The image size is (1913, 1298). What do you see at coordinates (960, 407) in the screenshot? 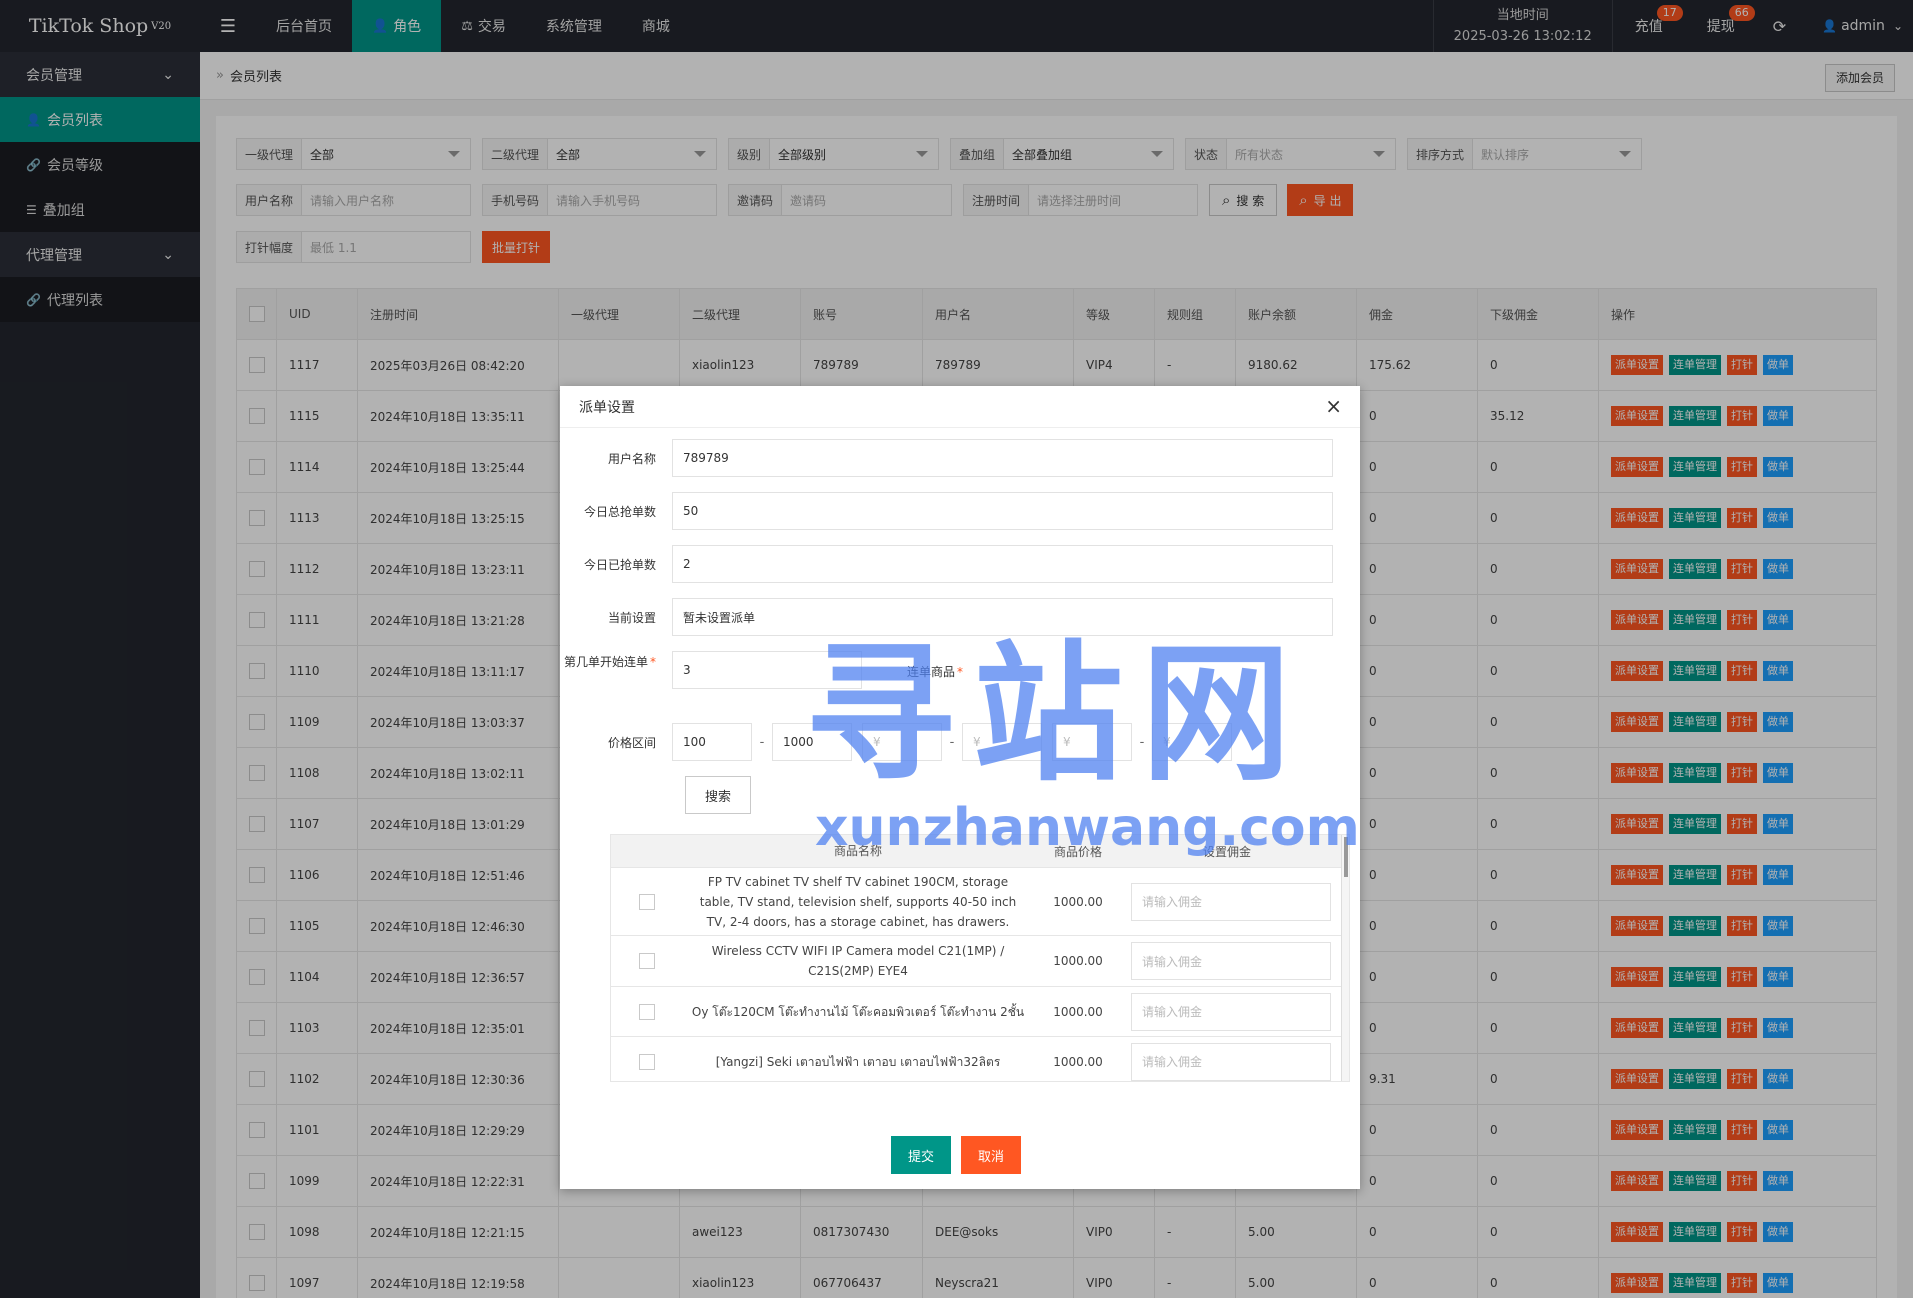
I see `modal-header: 派单设置` at bounding box center [960, 407].